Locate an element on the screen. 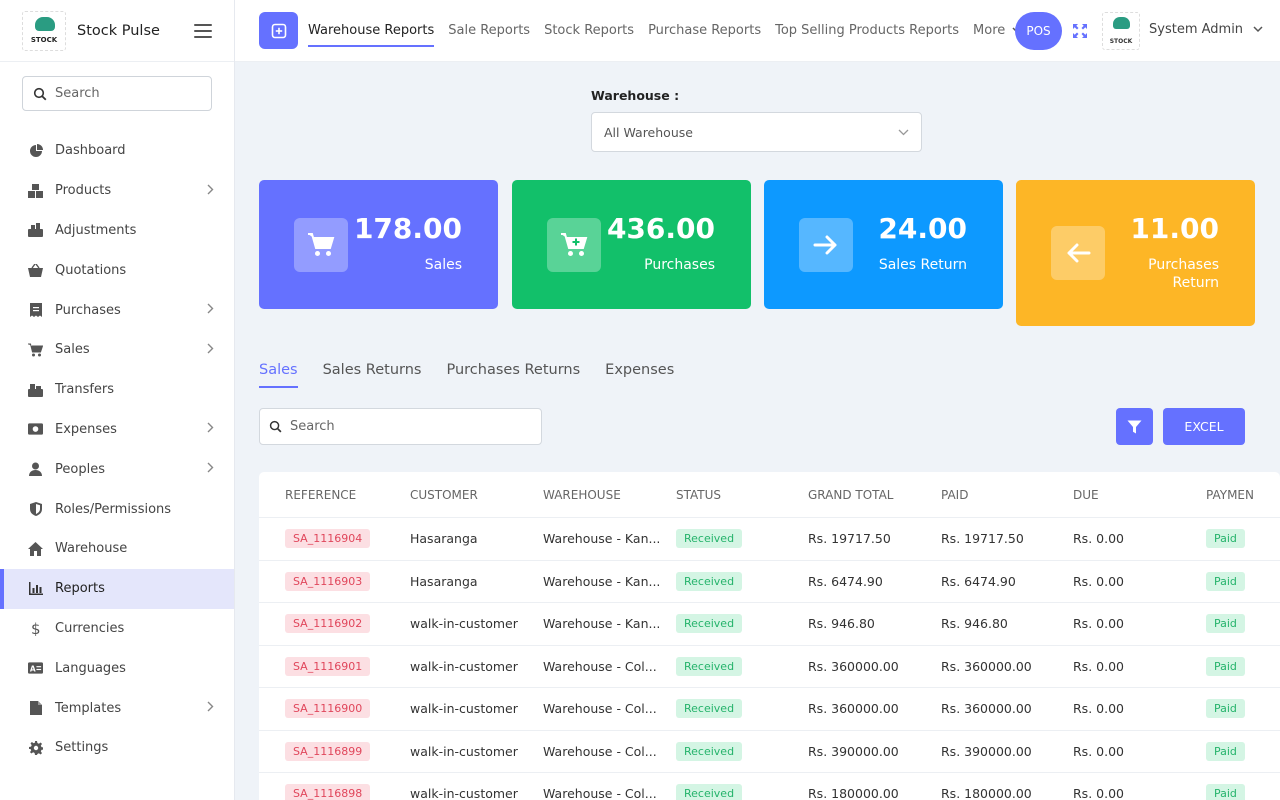 The height and width of the screenshot is (800, 1280). sidebar-item-label: Dashboard is located at coordinates (90, 151).